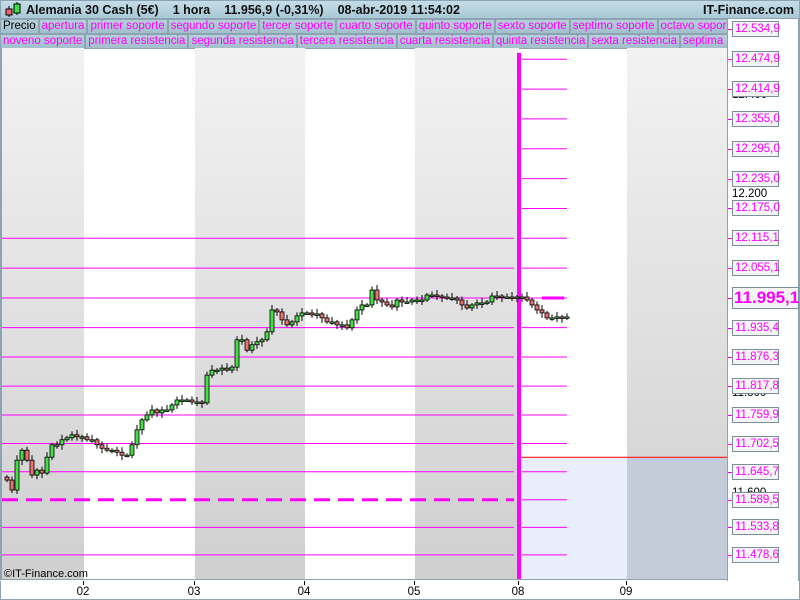  What do you see at coordinates (213, 26) in the screenshot?
I see `tab-segundo-soporte: segundo soporte` at bounding box center [213, 26].